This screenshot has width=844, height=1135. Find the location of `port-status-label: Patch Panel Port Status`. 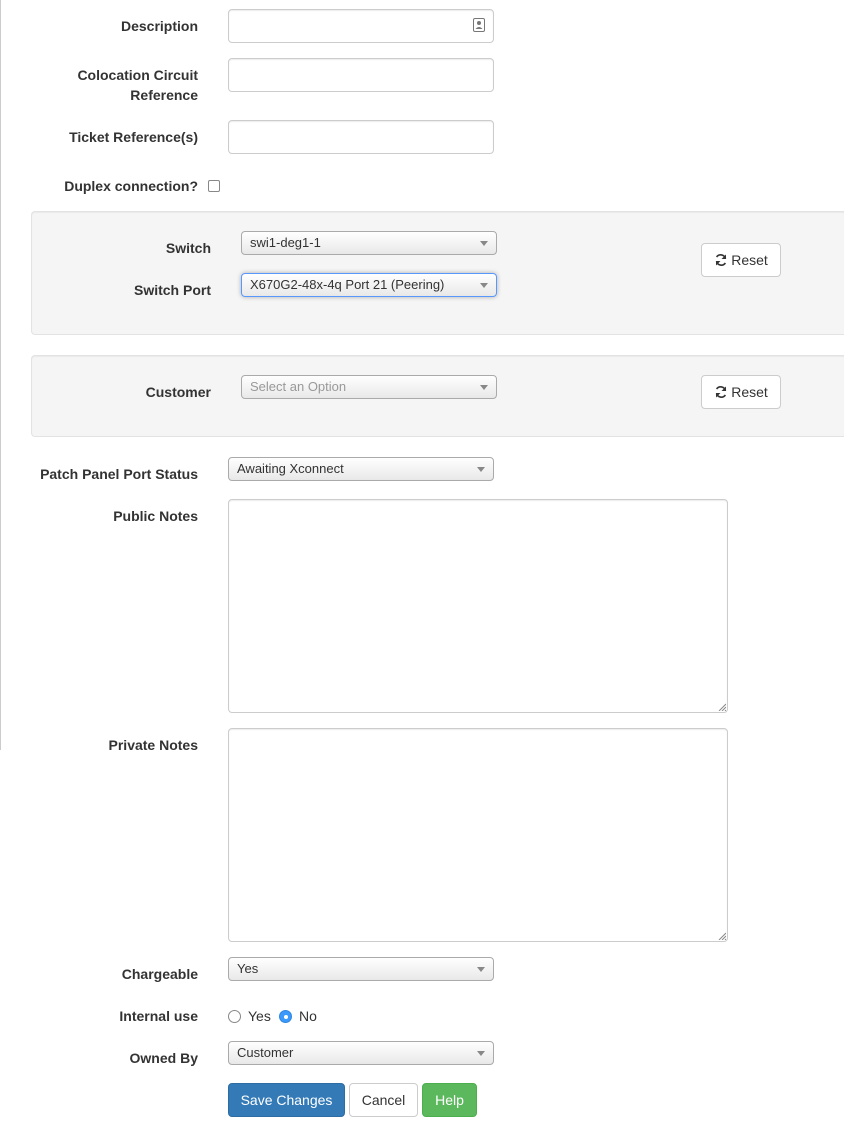

port-status-label: Patch Panel Port Status is located at coordinates (119, 474).